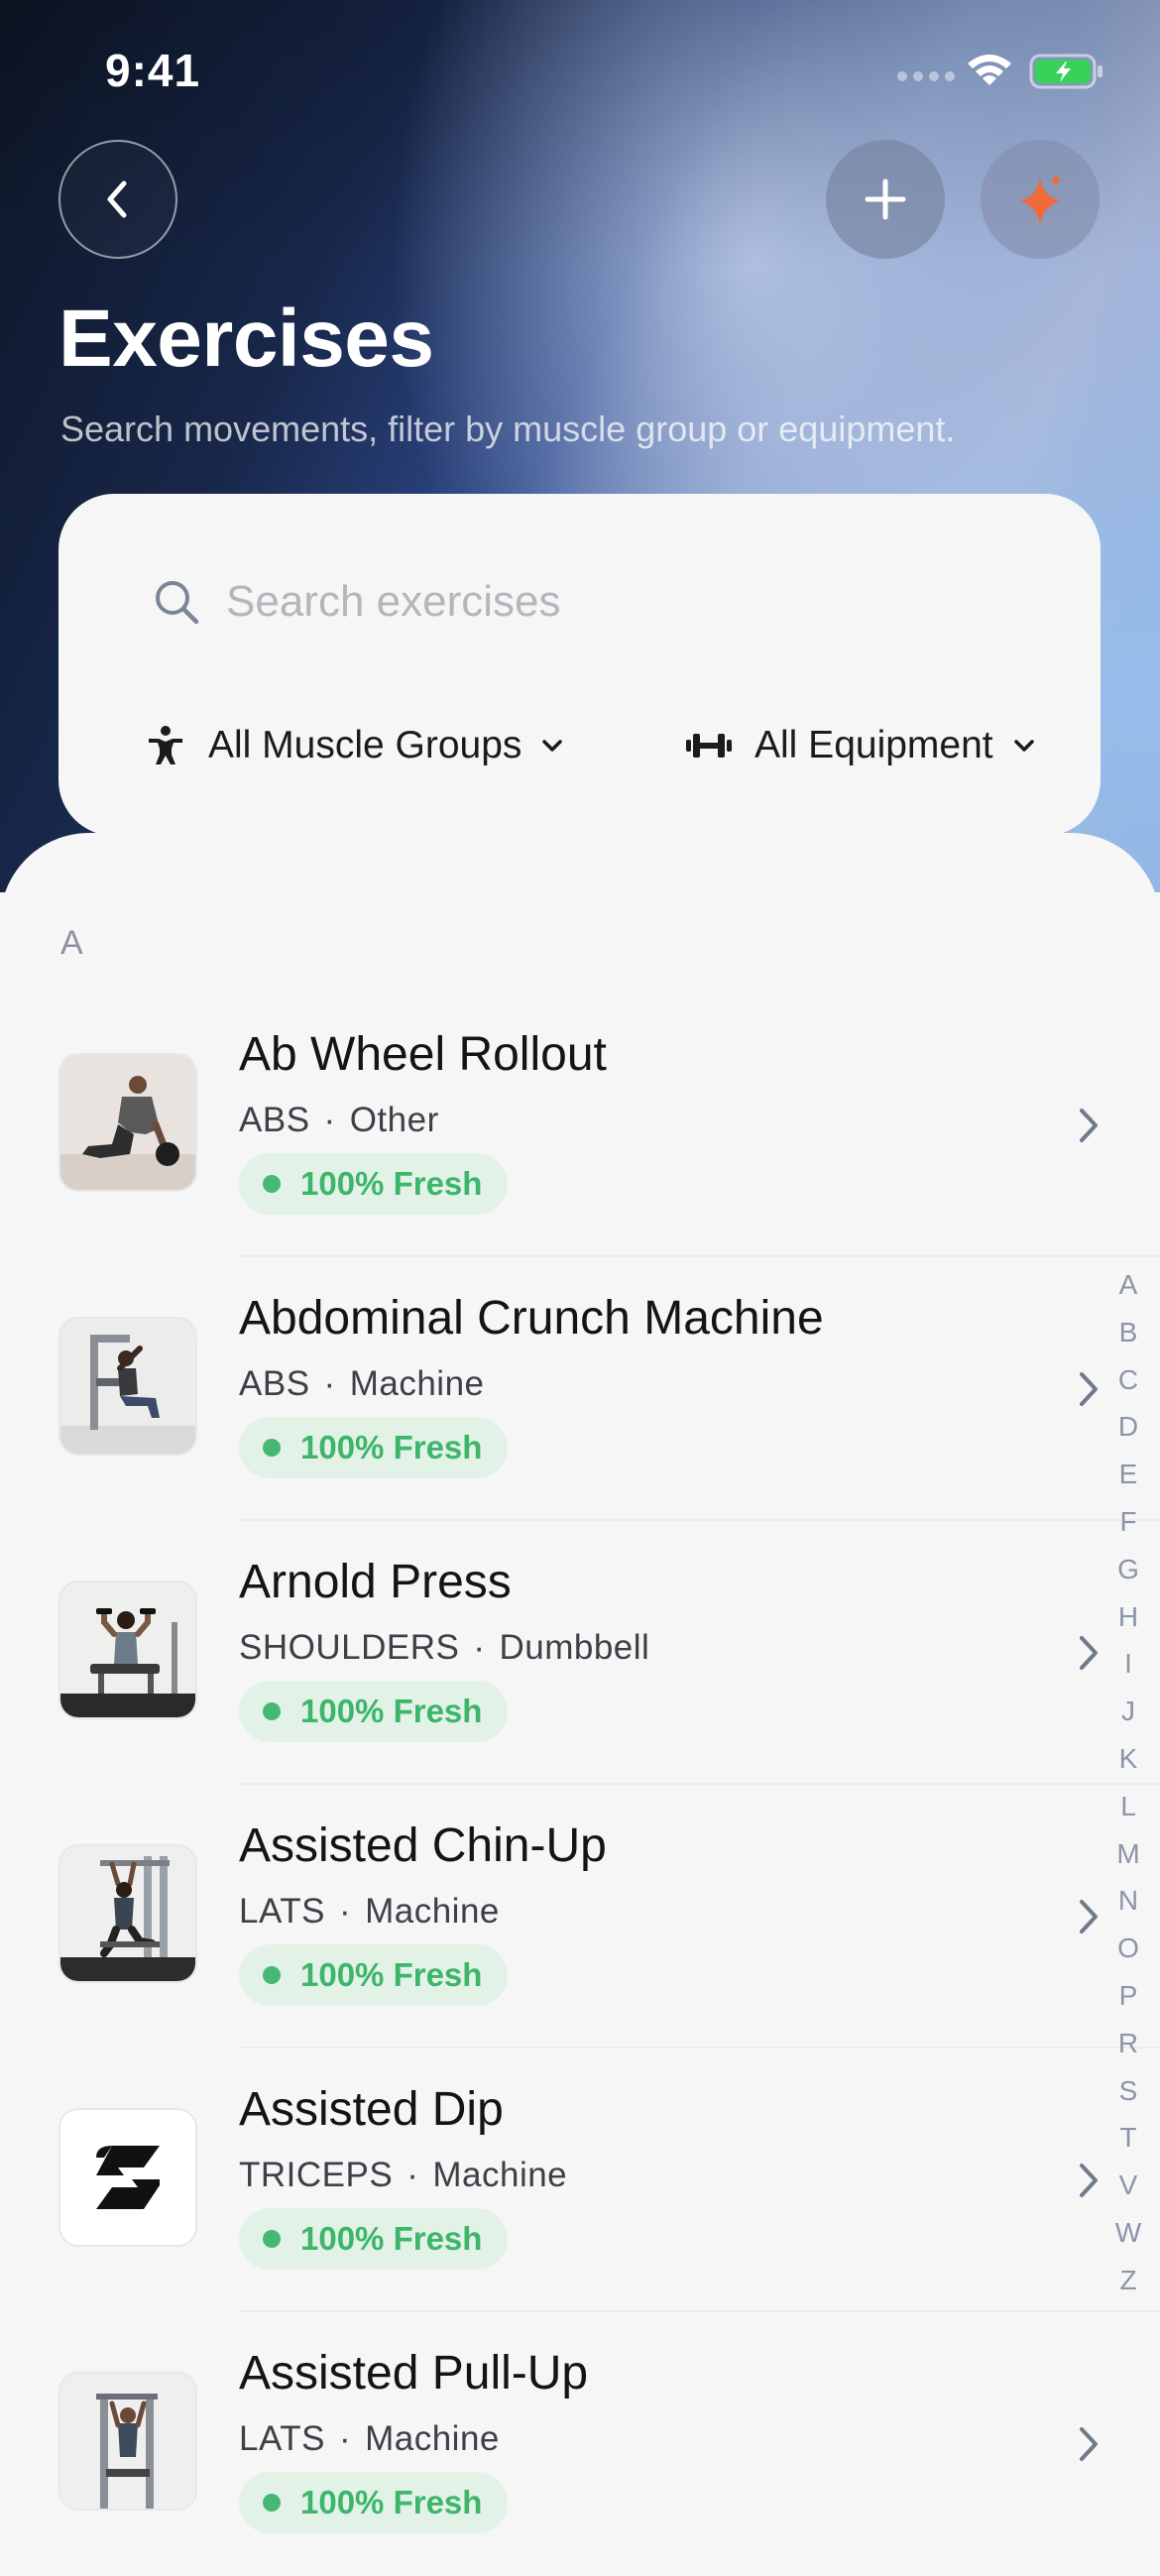  I want to click on index-letter: I, so click(1128, 1664).